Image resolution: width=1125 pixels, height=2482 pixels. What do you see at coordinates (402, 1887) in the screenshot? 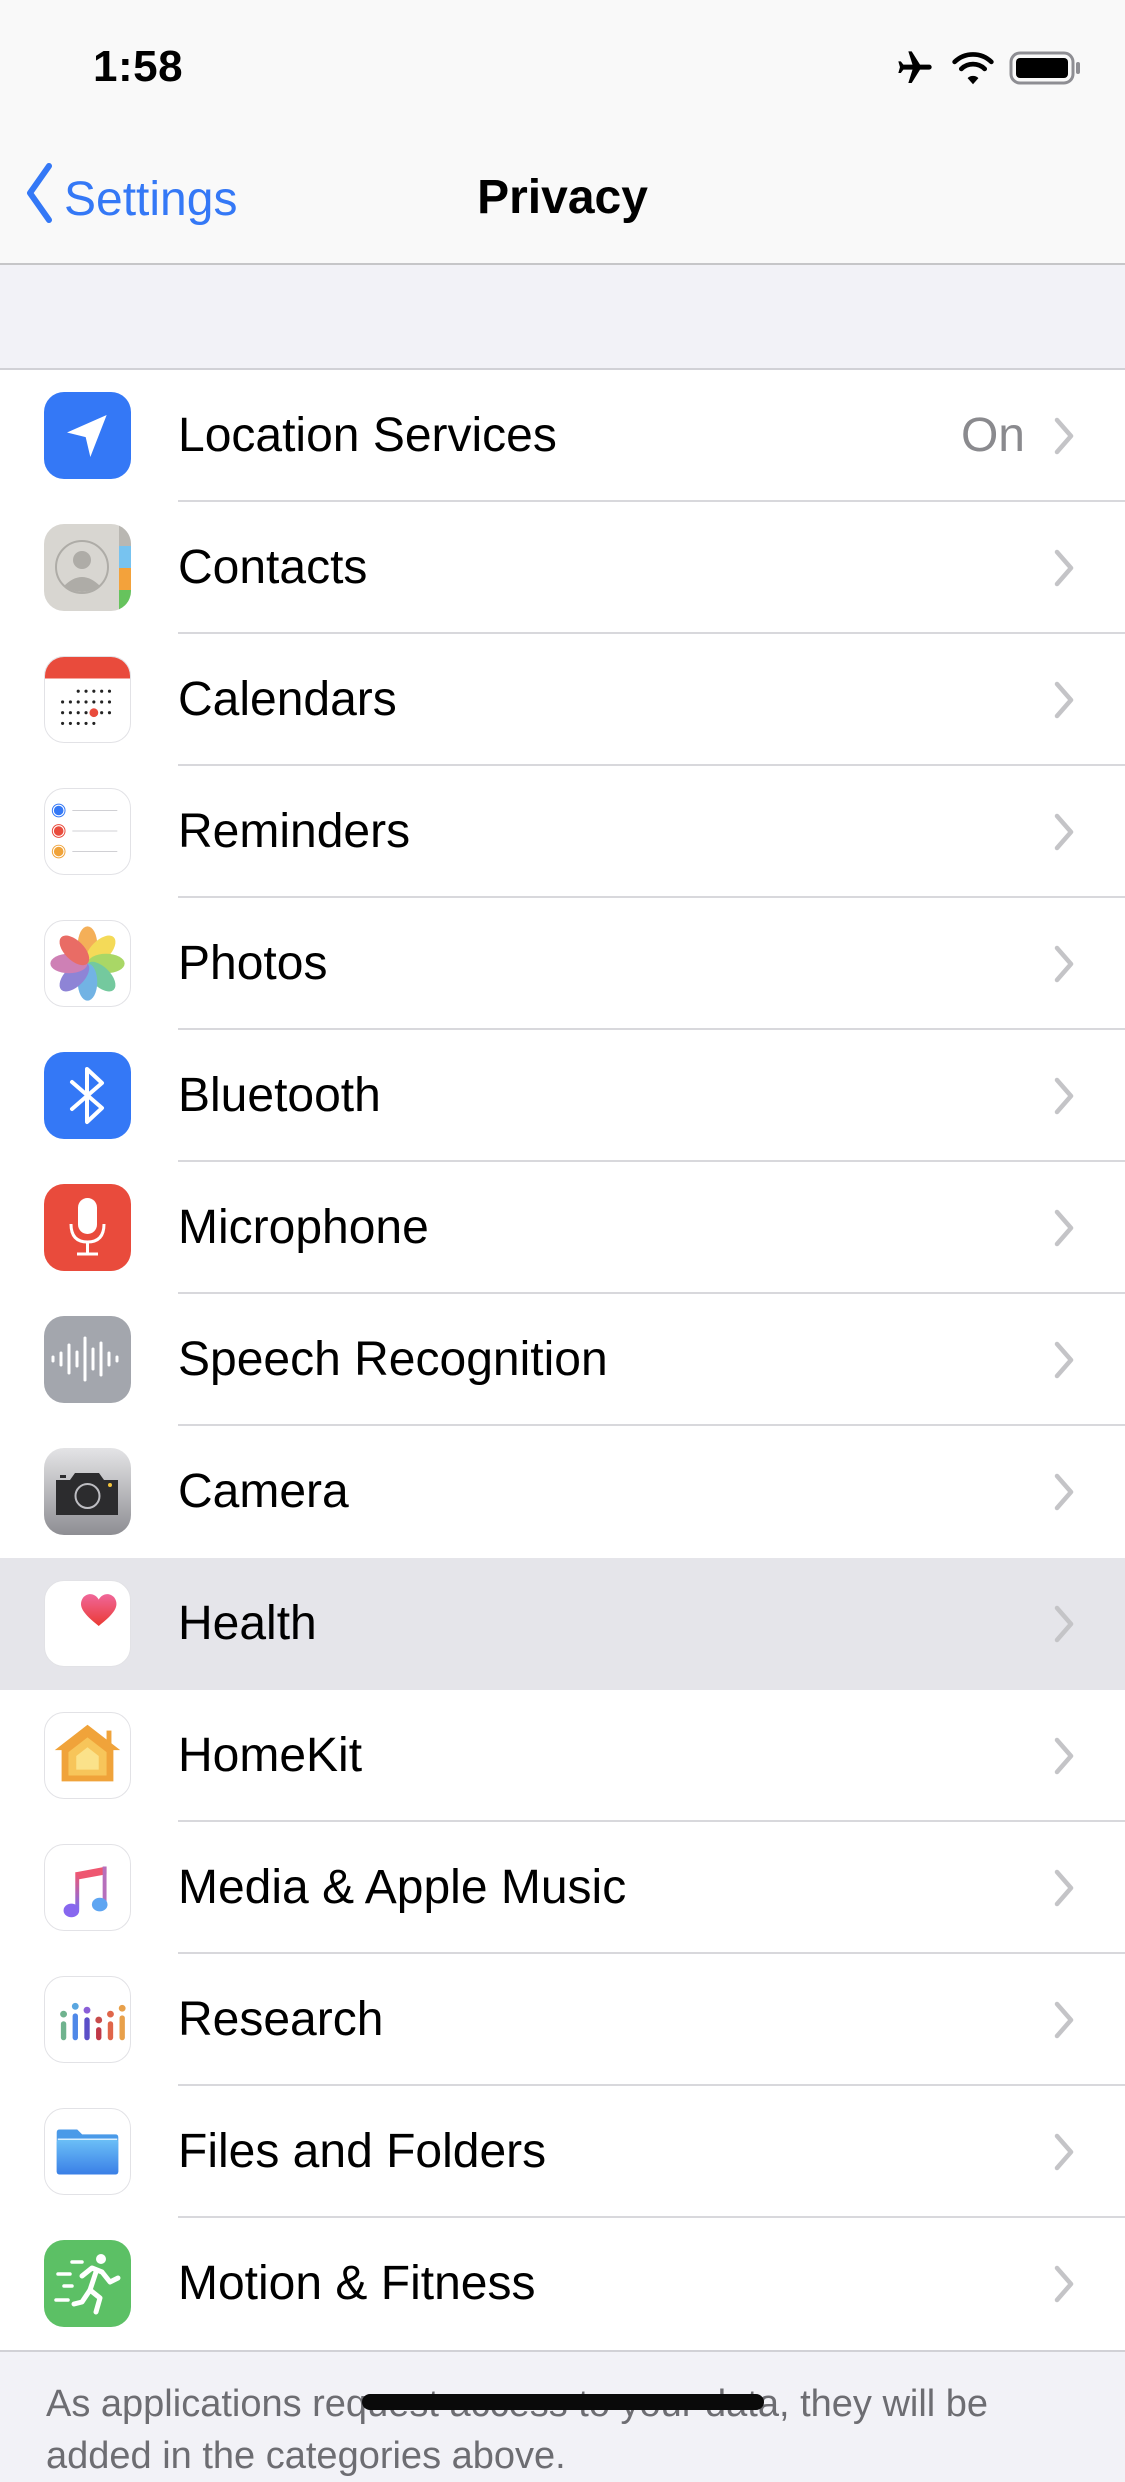
I see `list-item-label: Media & Apple Music` at bounding box center [402, 1887].